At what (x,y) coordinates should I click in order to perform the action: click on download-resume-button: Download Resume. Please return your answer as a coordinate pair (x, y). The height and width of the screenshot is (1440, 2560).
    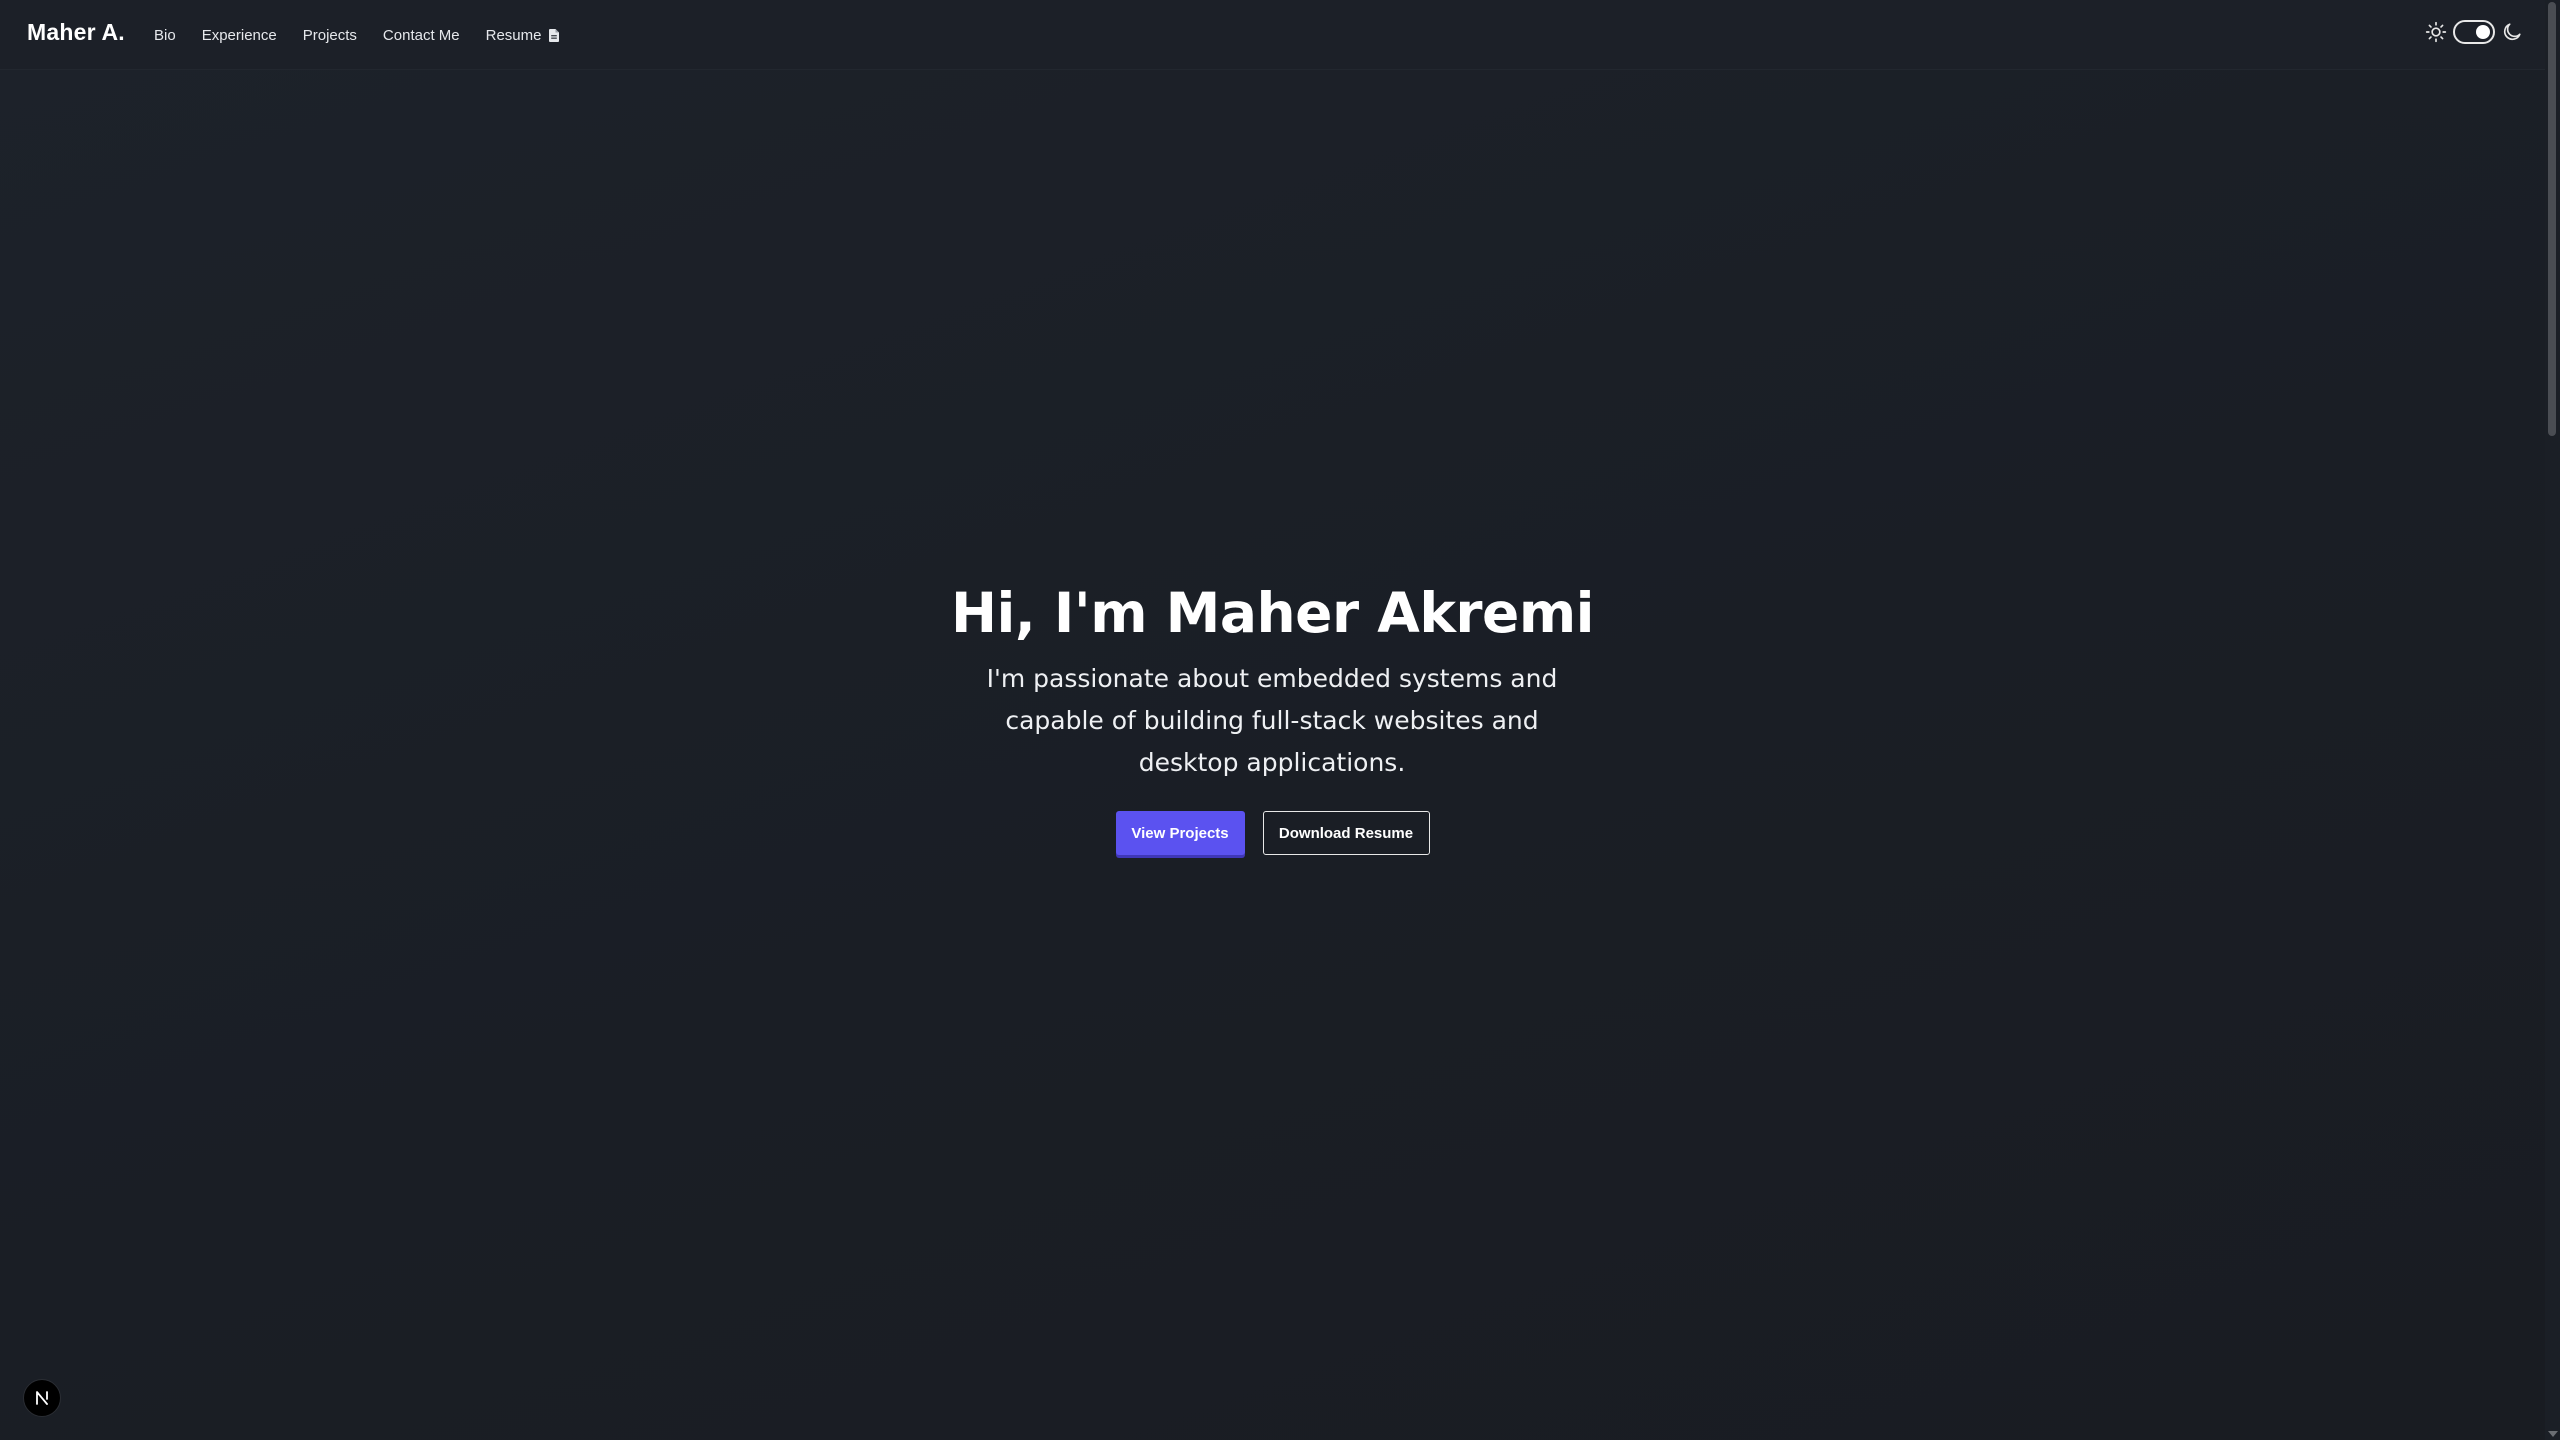
    Looking at the image, I should click on (1346, 833).